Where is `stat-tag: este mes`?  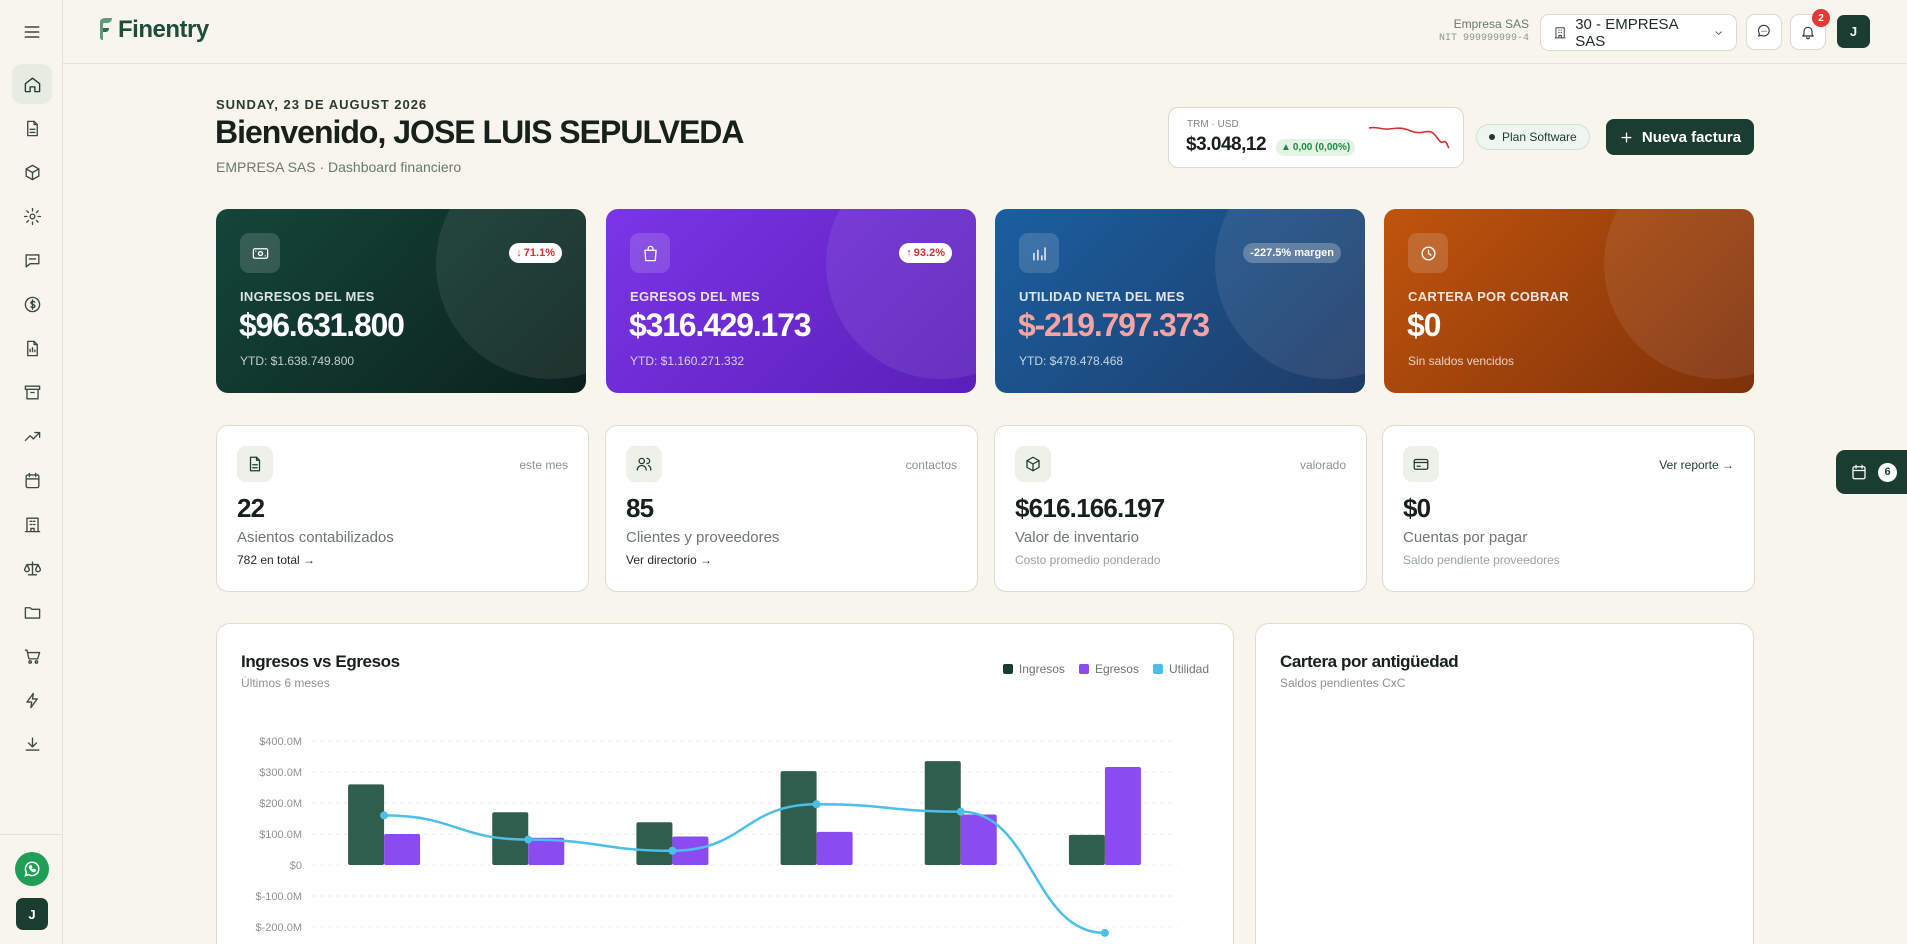 stat-tag: este mes is located at coordinates (543, 465).